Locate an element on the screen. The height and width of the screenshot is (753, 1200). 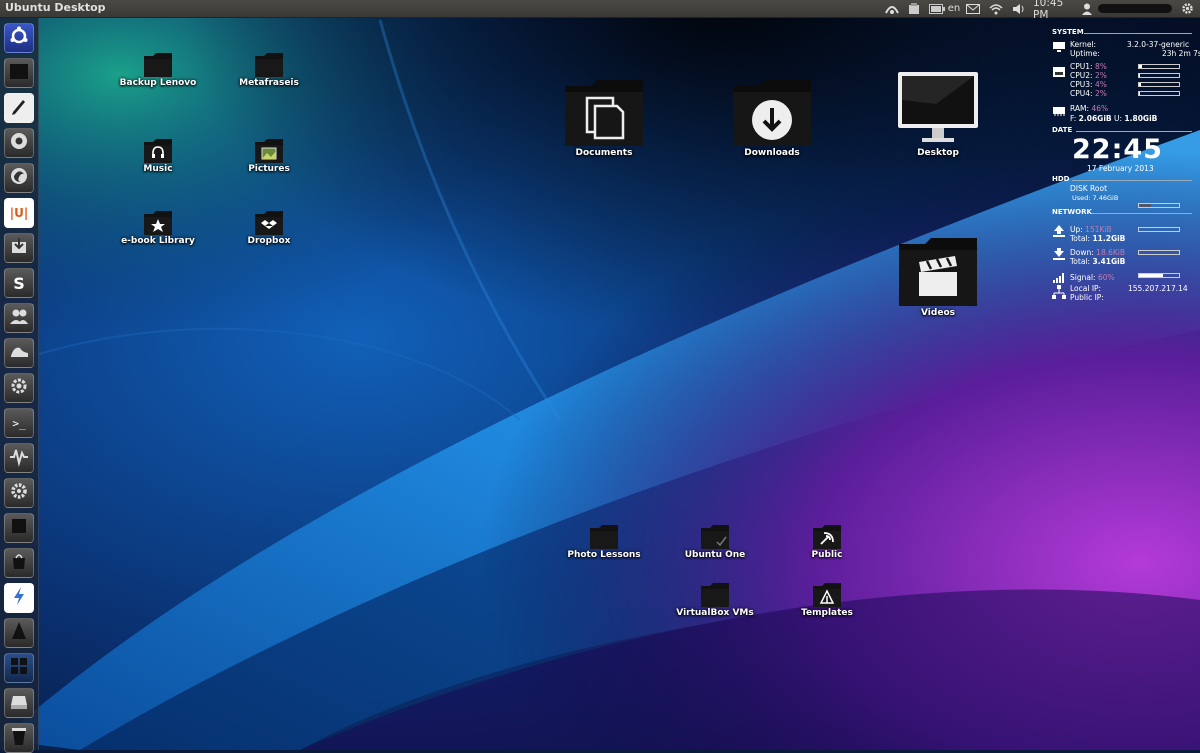
launcher-item-drive is located at coordinates (19, 703).